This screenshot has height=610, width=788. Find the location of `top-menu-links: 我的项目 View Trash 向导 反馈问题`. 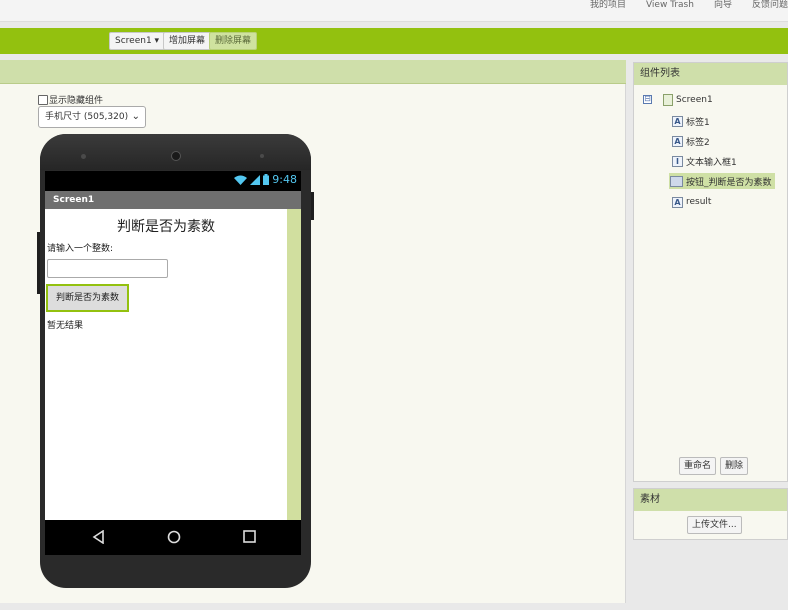

top-menu-links: 我的项目 View Trash 向导 反馈问题 is located at coordinates (689, 6).